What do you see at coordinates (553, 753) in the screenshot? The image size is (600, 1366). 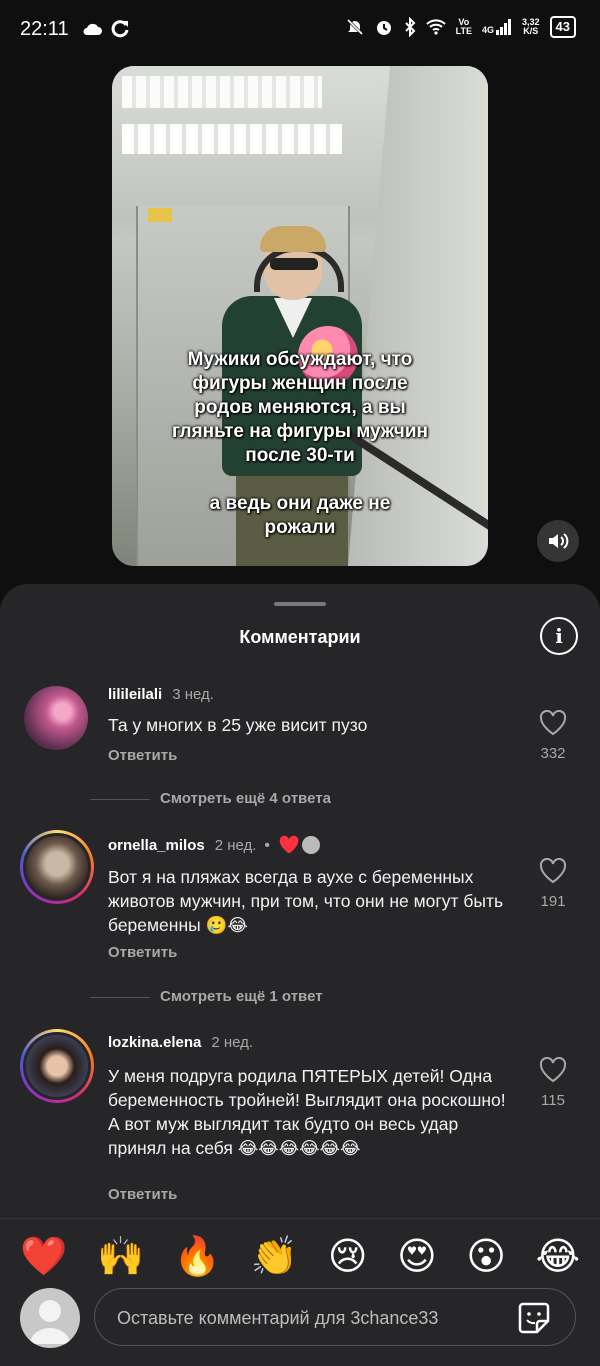 I see `like-count: 332` at bounding box center [553, 753].